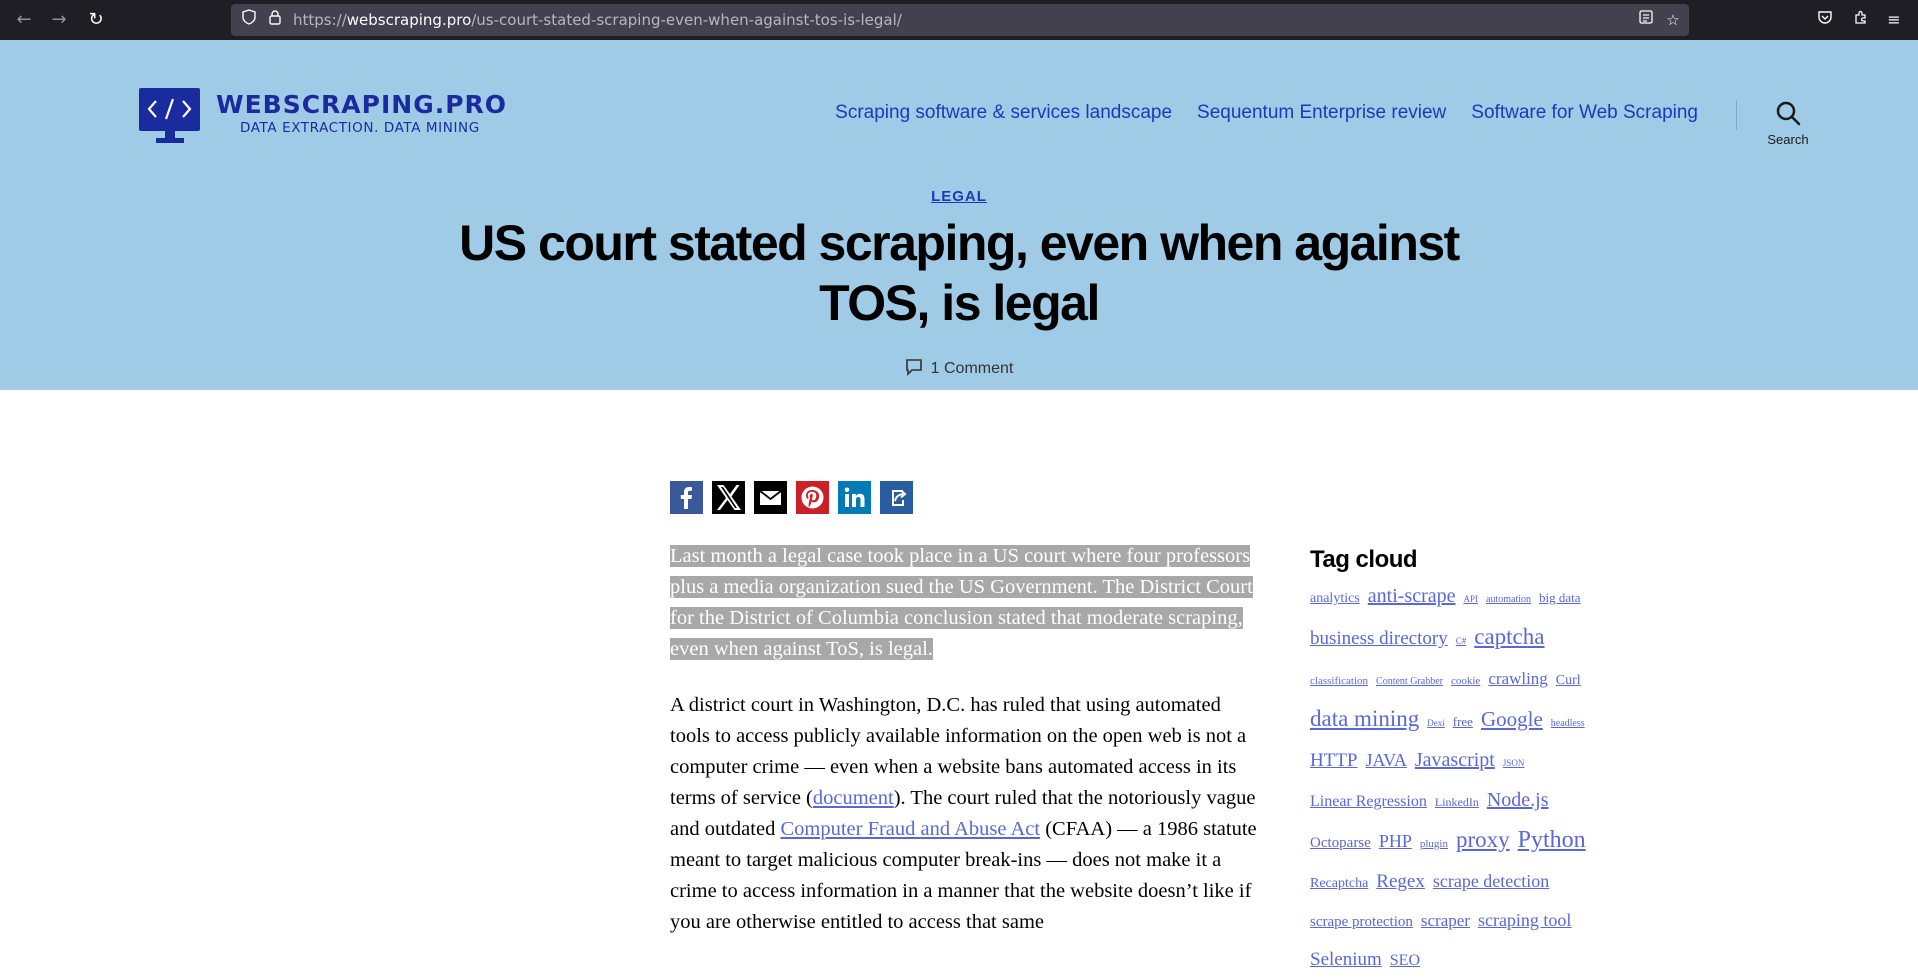 The height and width of the screenshot is (979, 1918). What do you see at coordinates (1825, 20) in the screenshot?
I see `pocket-icon` at bounding box center [1825, 20].